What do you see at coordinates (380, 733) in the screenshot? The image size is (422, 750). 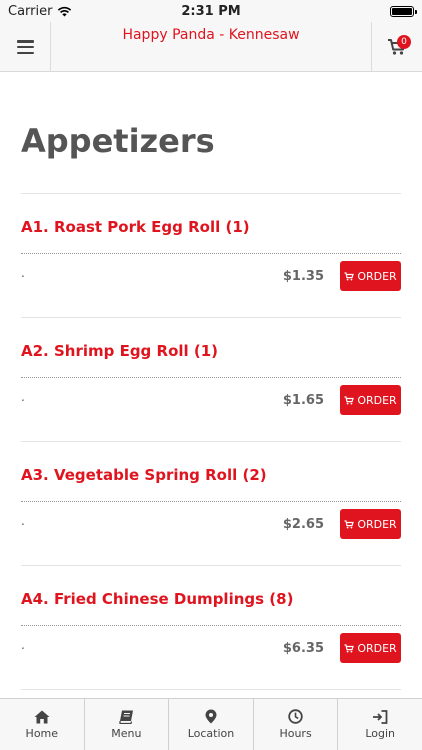 I see `tab-label: Login` at bounding box center [380, 733].